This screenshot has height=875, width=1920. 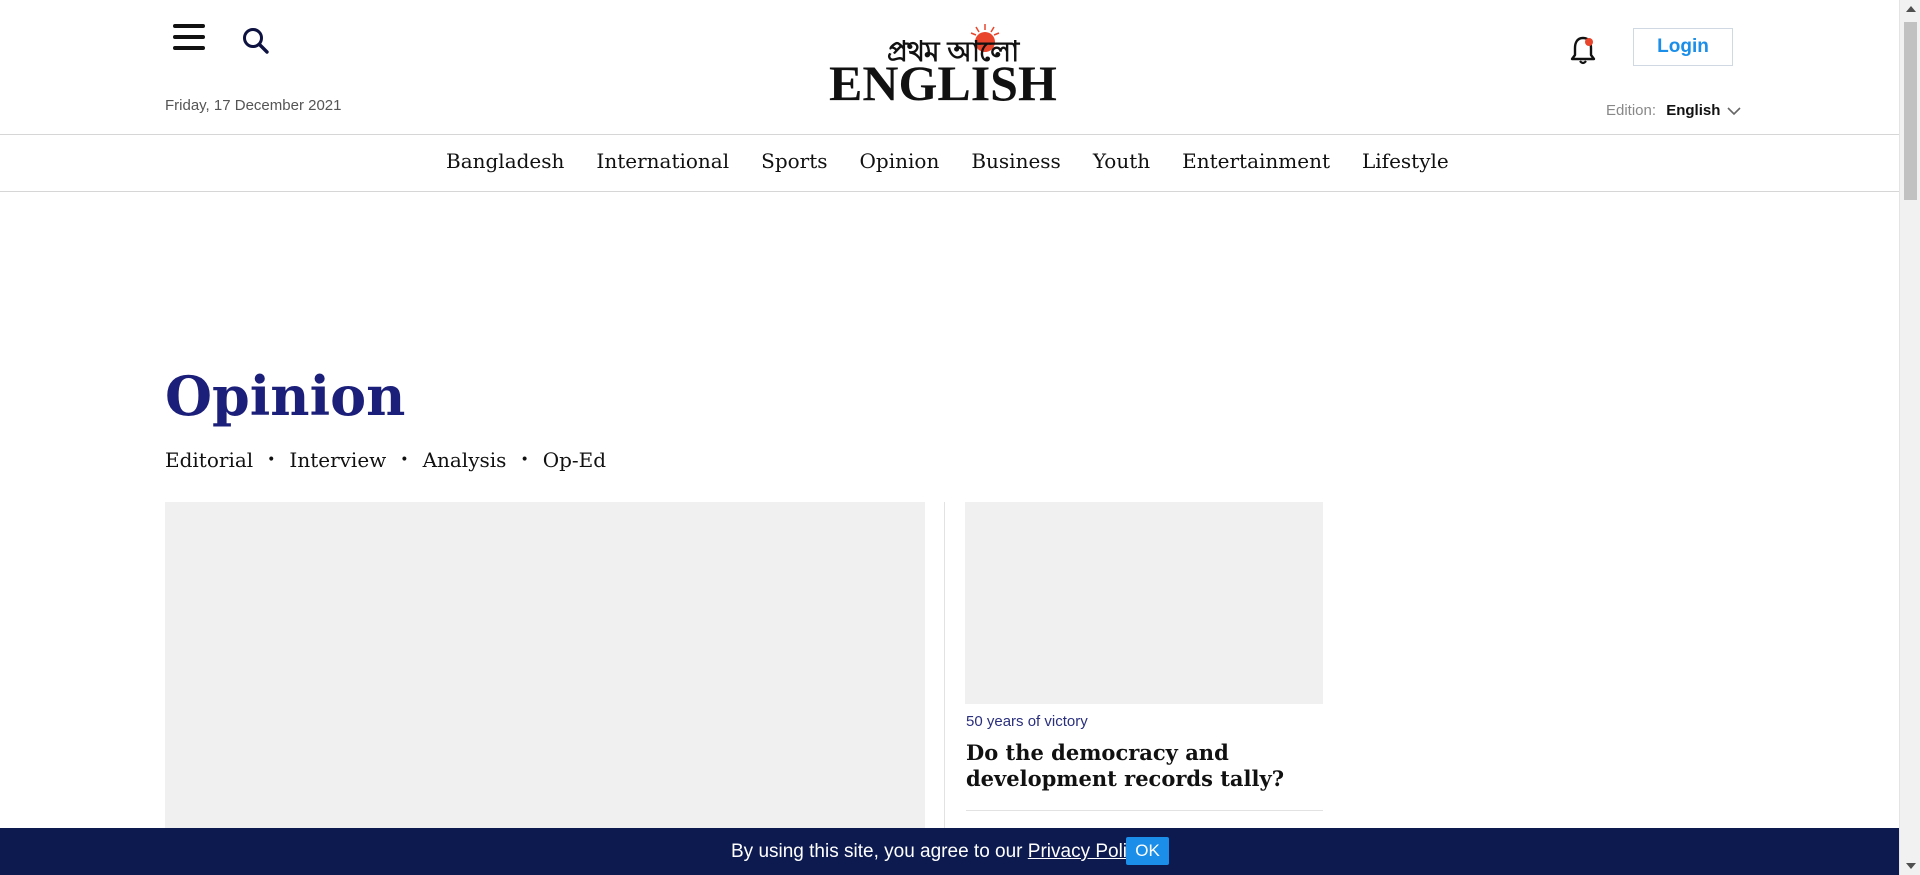 What do you see at coordinates (1405, 161) in the screenshot?
I see `nav-item-lifestyle: Lifestyle` at bounding box center [1405, 161].